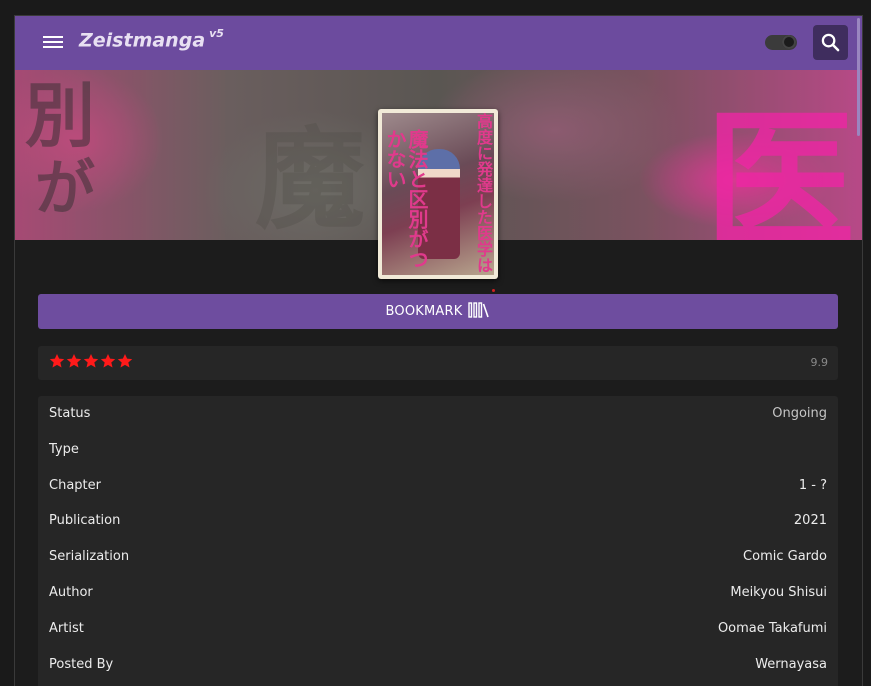 Image resolution: width=871 pixels, height=686 pixels. I want to click on detail-label: Author, so click(71, 592).